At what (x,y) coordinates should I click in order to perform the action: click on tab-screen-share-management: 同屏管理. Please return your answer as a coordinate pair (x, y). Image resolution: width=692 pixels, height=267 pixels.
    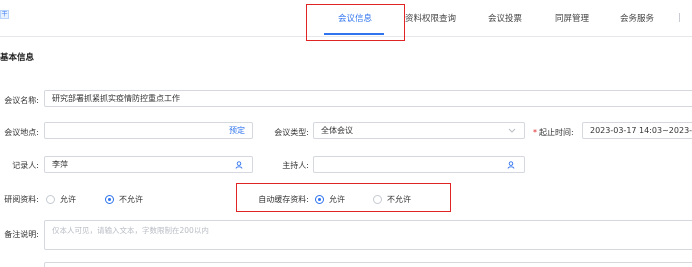
    Looking at the image, I should click on (572, 18).